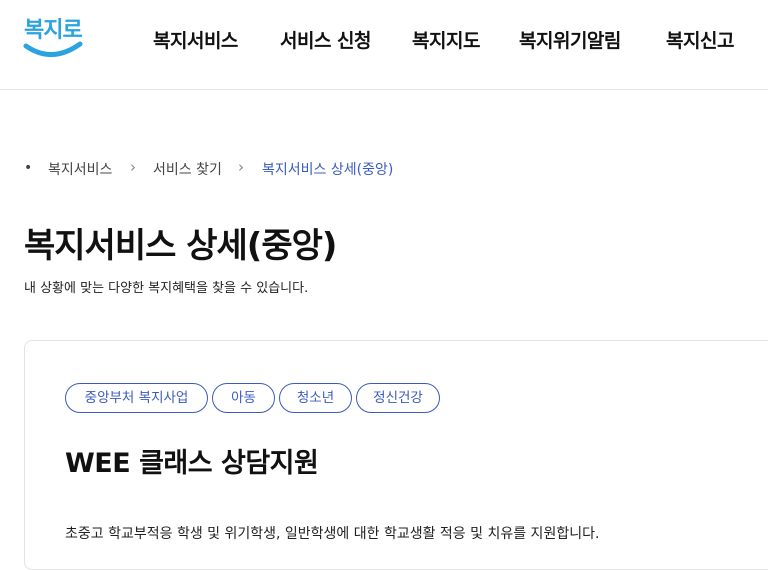 The image size is (768, 570). Describe the element at coordinates (192, 463) in the screenshot. I see `service-title: WEE 클래스 상담지원` at that location.